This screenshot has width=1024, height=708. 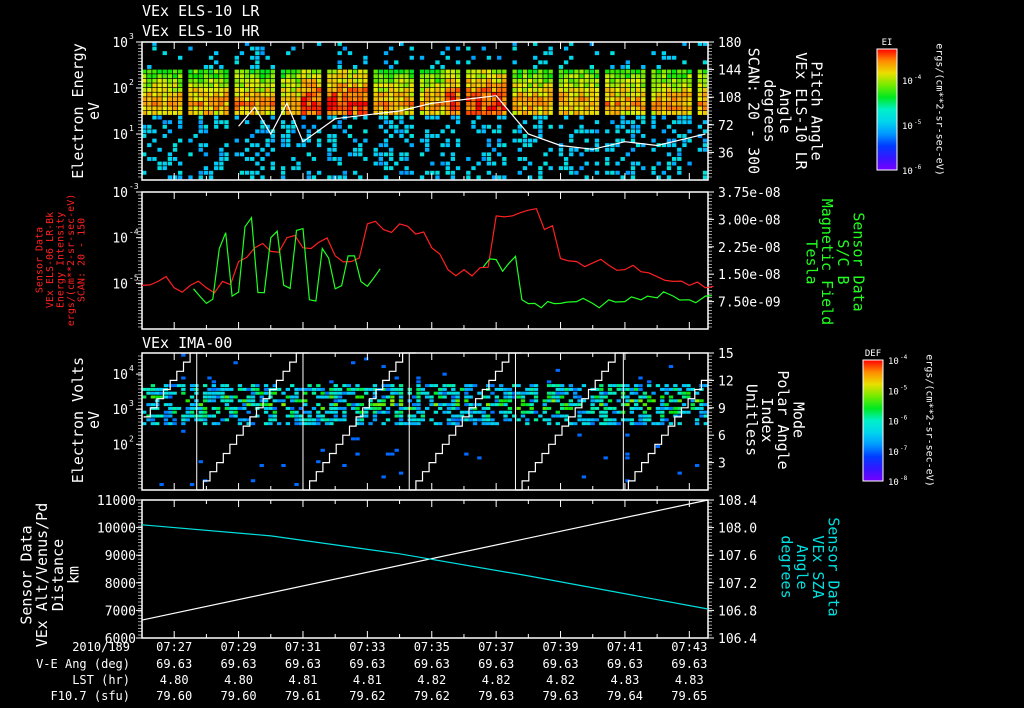 What do you see at coordinates (432, 647) in the screenshot?
I see `time-tick-label: 07:35` at bounding box center [432, 647].